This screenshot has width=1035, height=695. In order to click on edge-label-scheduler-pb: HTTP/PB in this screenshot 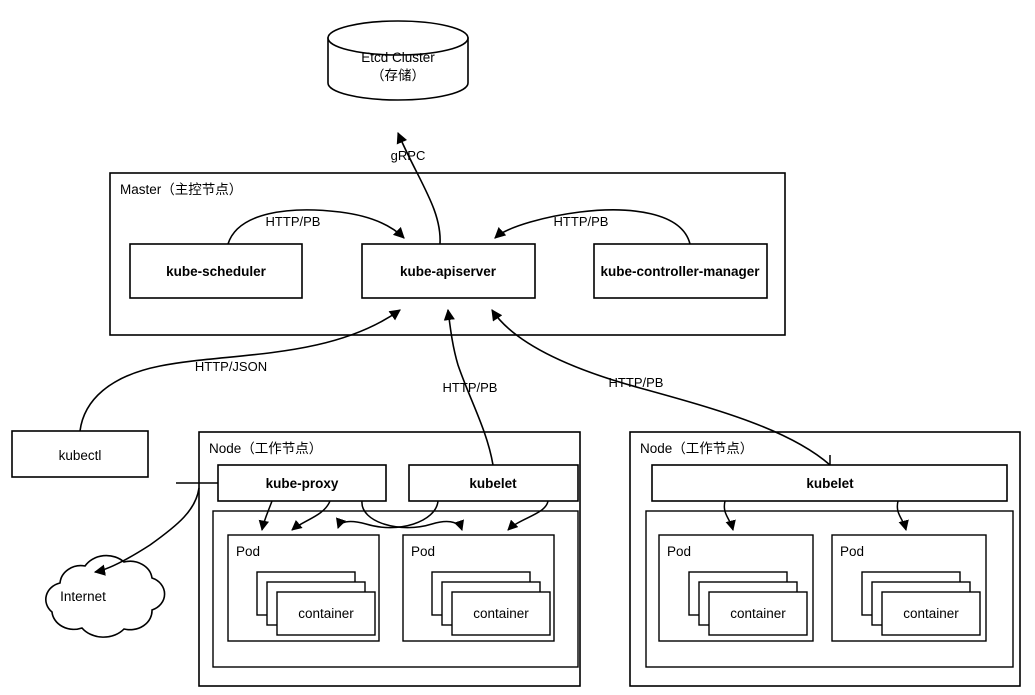, I will do `click(293, 221)`.